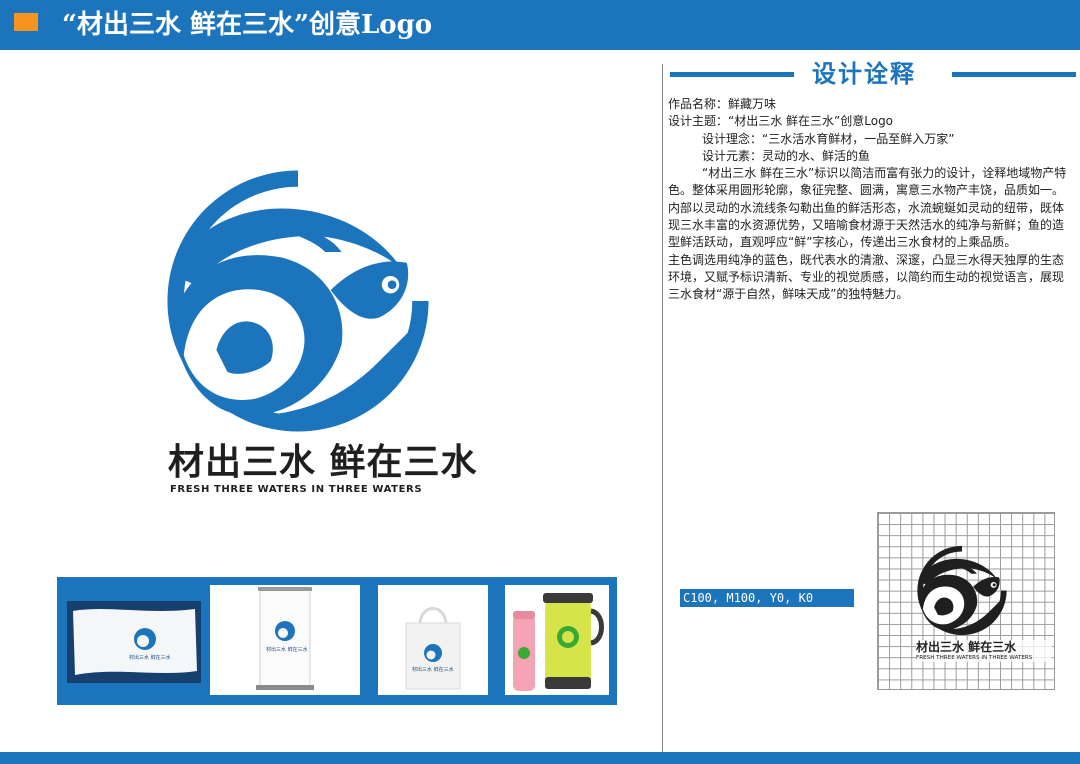 This screenshot has width=1080, height=764. I want to click on brand-name-cn: 材出三水 鲜在三水, so click(323, 462).